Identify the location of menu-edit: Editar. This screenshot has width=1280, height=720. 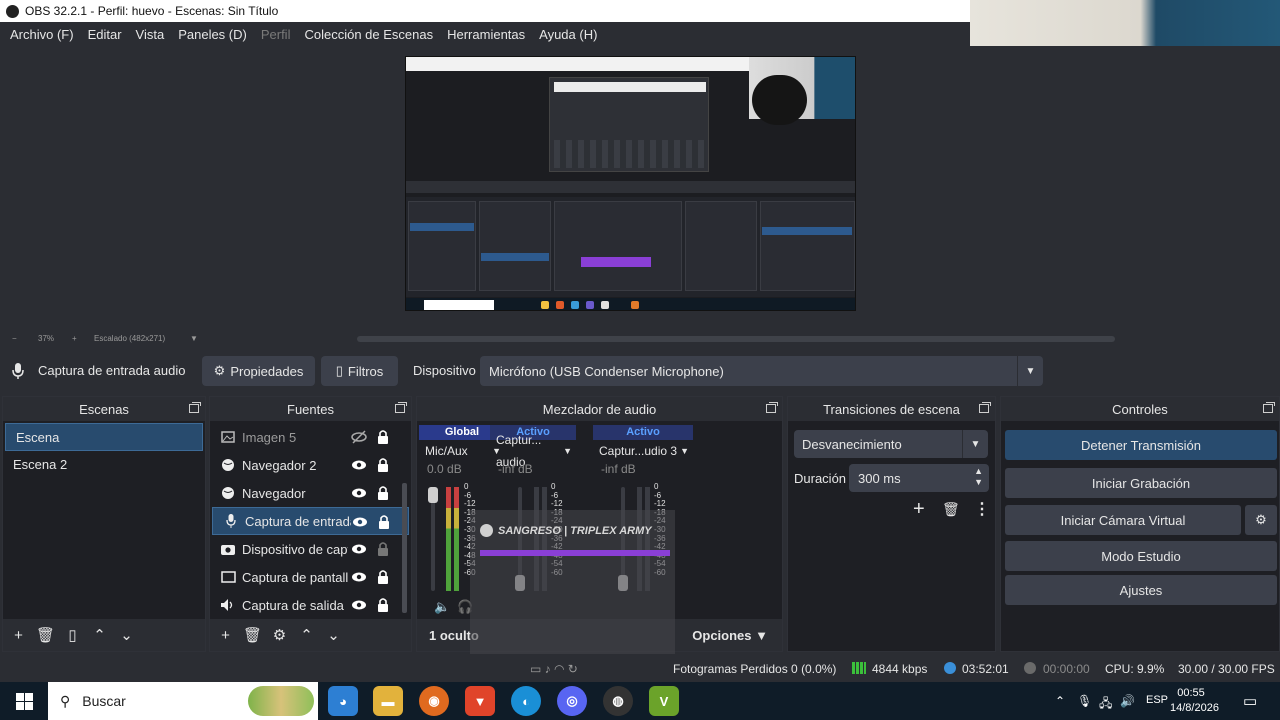
(105, 34).